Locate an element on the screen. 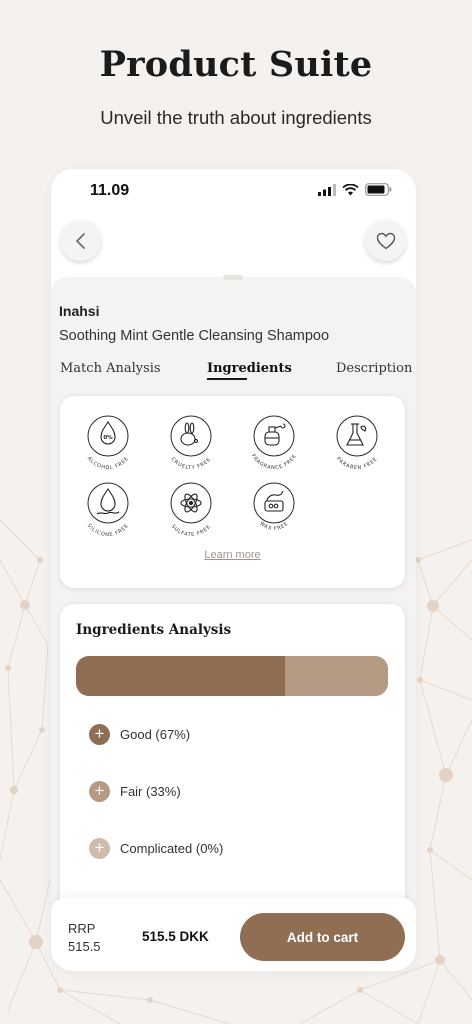 This screenshot has width=472, height=1024. price: 515.5 DKK is located at coordinates (175, 936).